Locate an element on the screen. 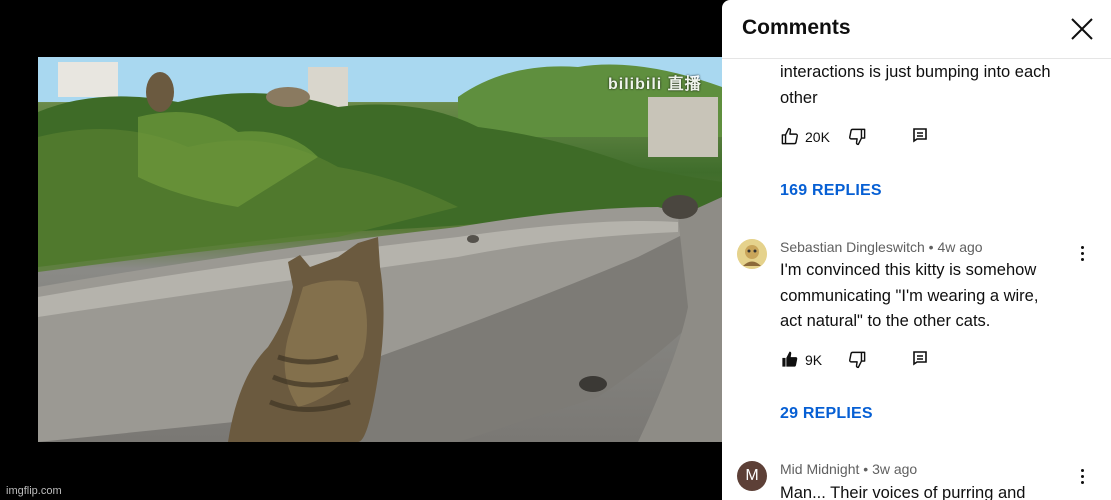  comment-author: Sebastian Dingleswitch is located at coordinates (852, 247).